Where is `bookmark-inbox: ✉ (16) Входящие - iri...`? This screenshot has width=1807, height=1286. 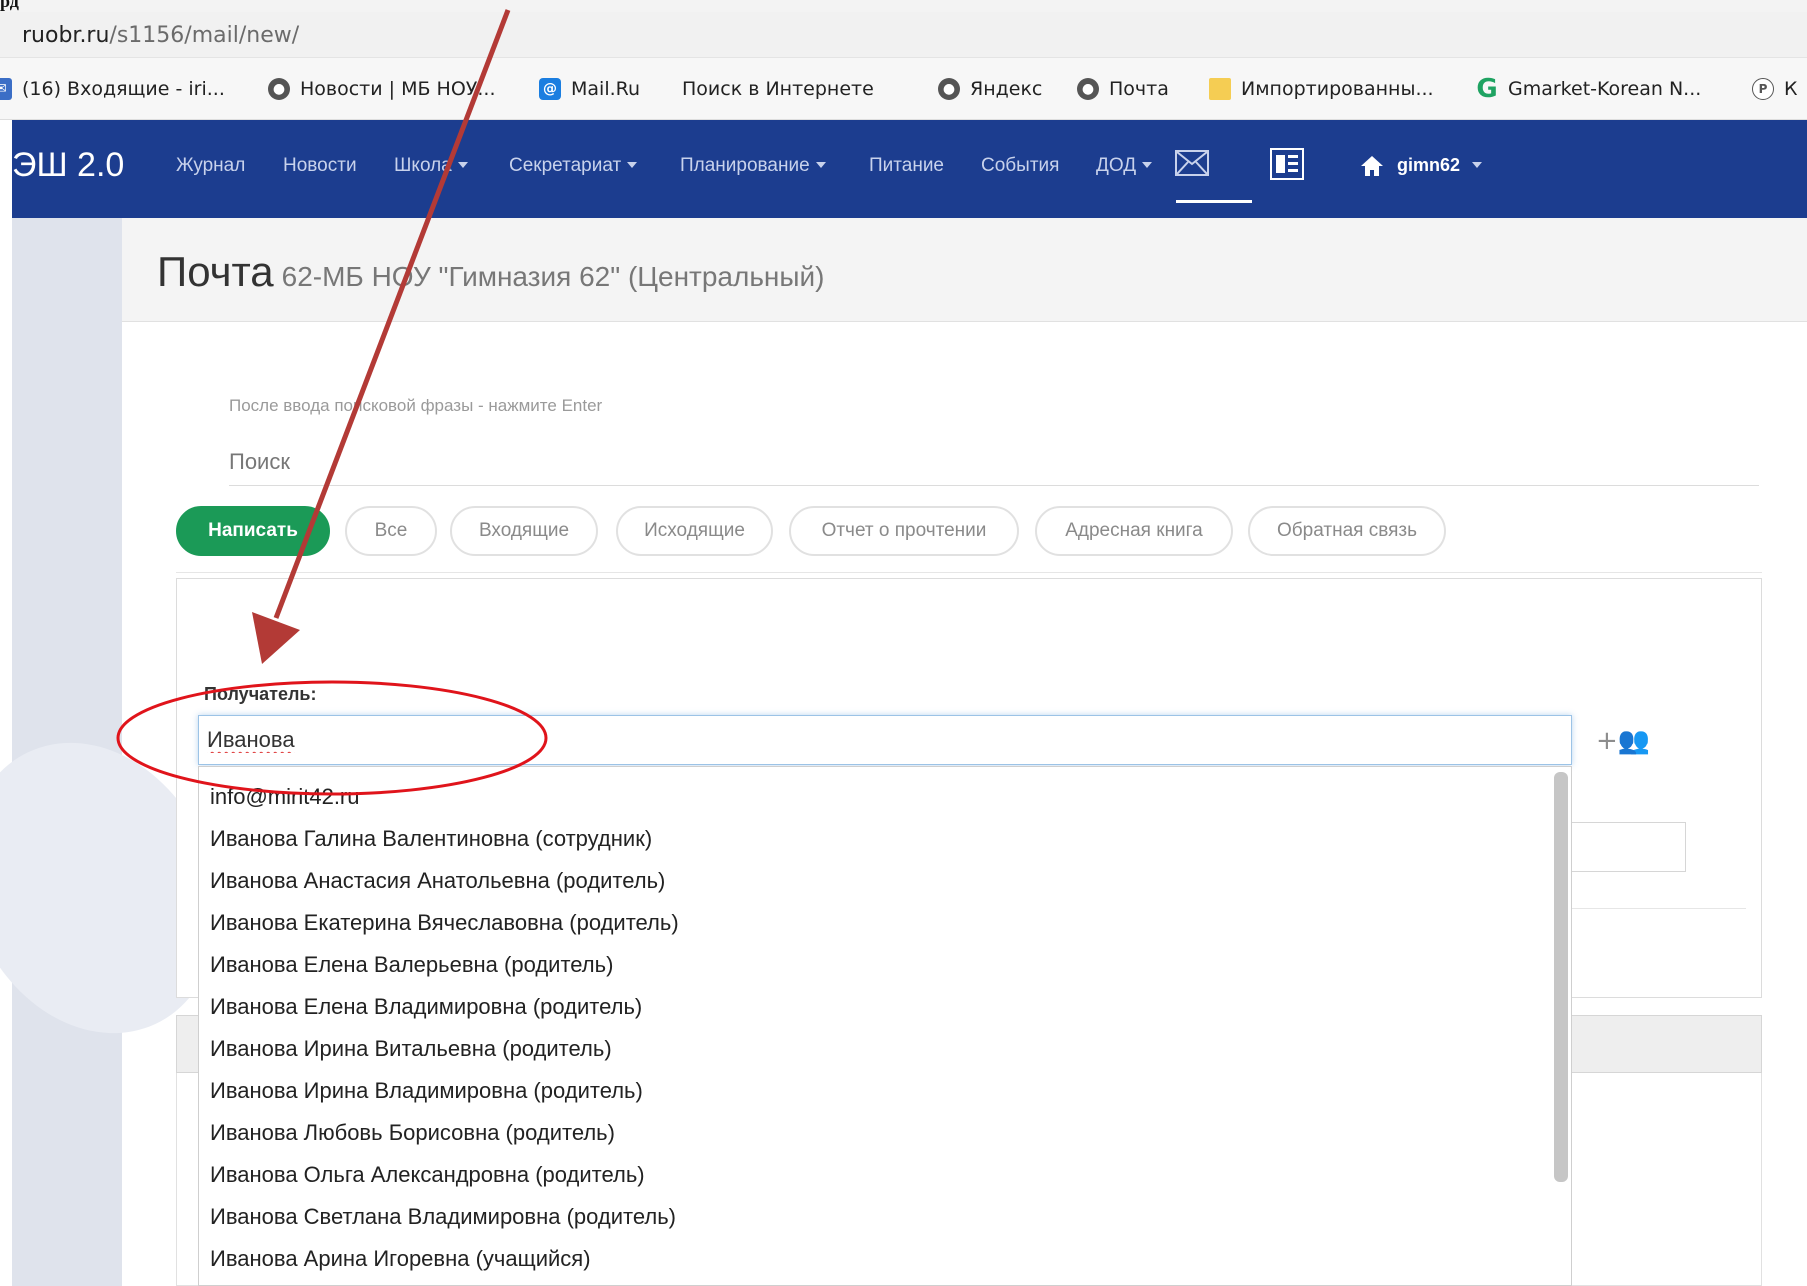 bookmark-inbox: ✉ (16) Входящие - iri... is located at coordinates (112, 89).